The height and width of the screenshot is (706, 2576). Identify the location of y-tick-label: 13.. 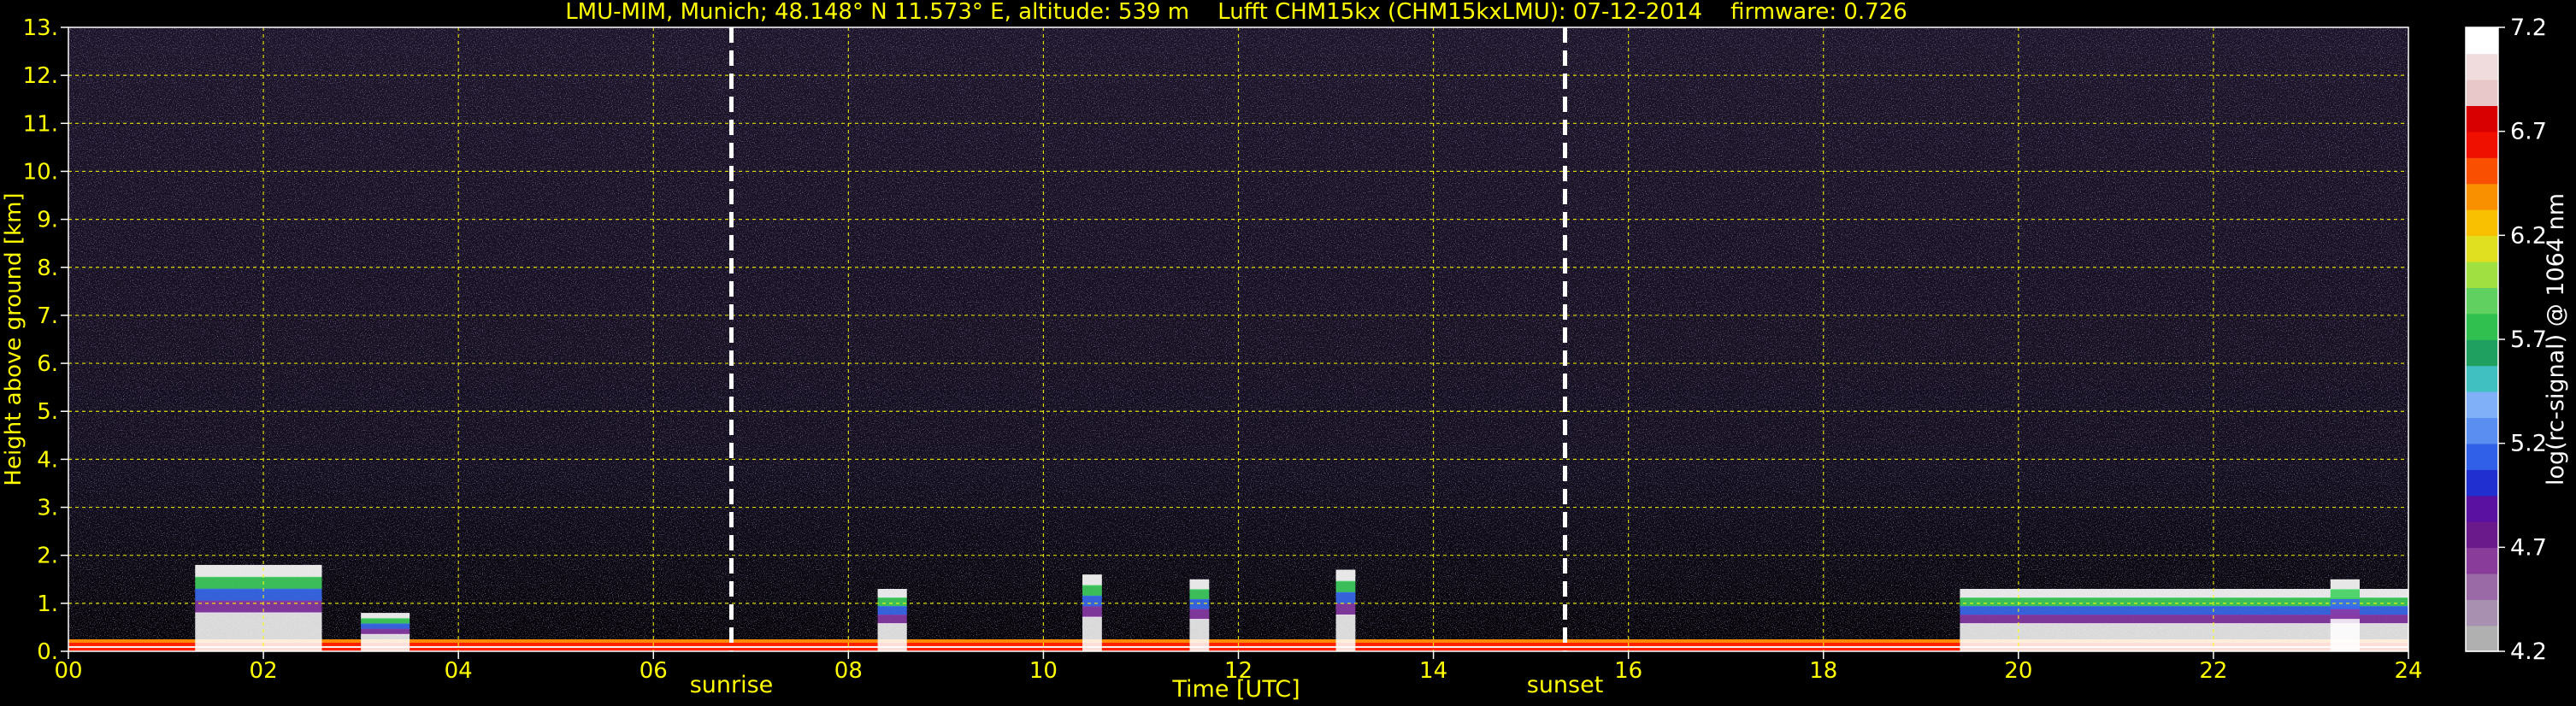
(40, 28).